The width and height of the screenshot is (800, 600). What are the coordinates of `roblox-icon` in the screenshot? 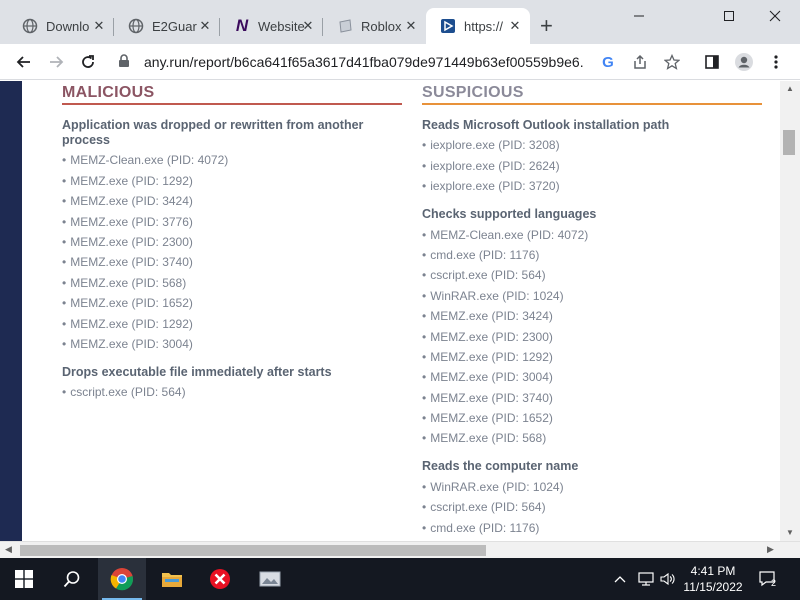 It's located at (345, 26).